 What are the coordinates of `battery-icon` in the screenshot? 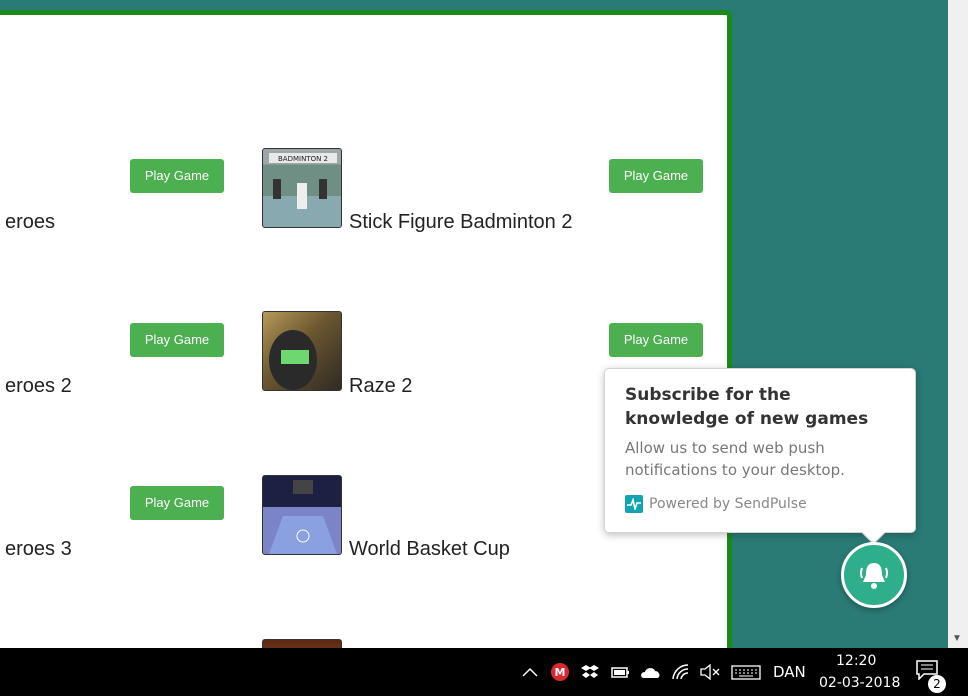 It's located at (621, 672).